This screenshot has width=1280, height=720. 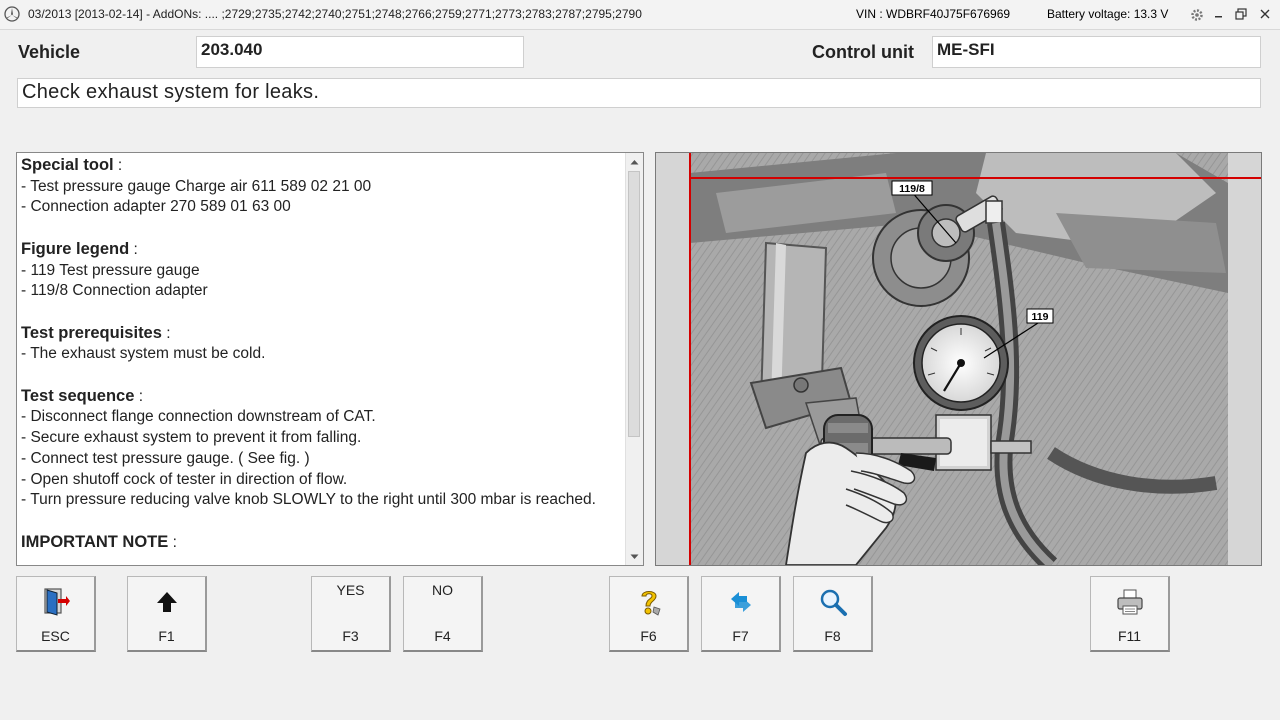 What do you see at coordinates (740, 636) in the screenshot?
I see `f7-key-label: F7` at bounding box center [740, 636].